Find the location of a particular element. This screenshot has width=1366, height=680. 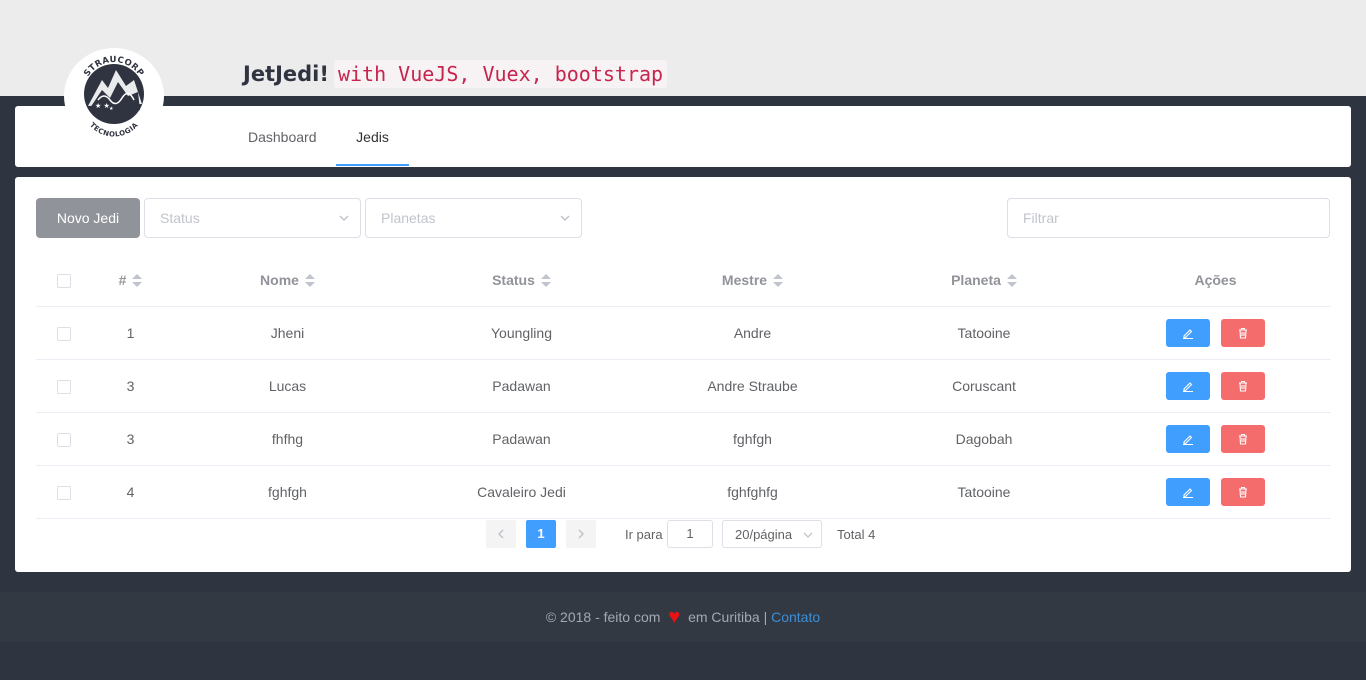

cell-planeta: Coruscant is located at coordinates (984, 386).